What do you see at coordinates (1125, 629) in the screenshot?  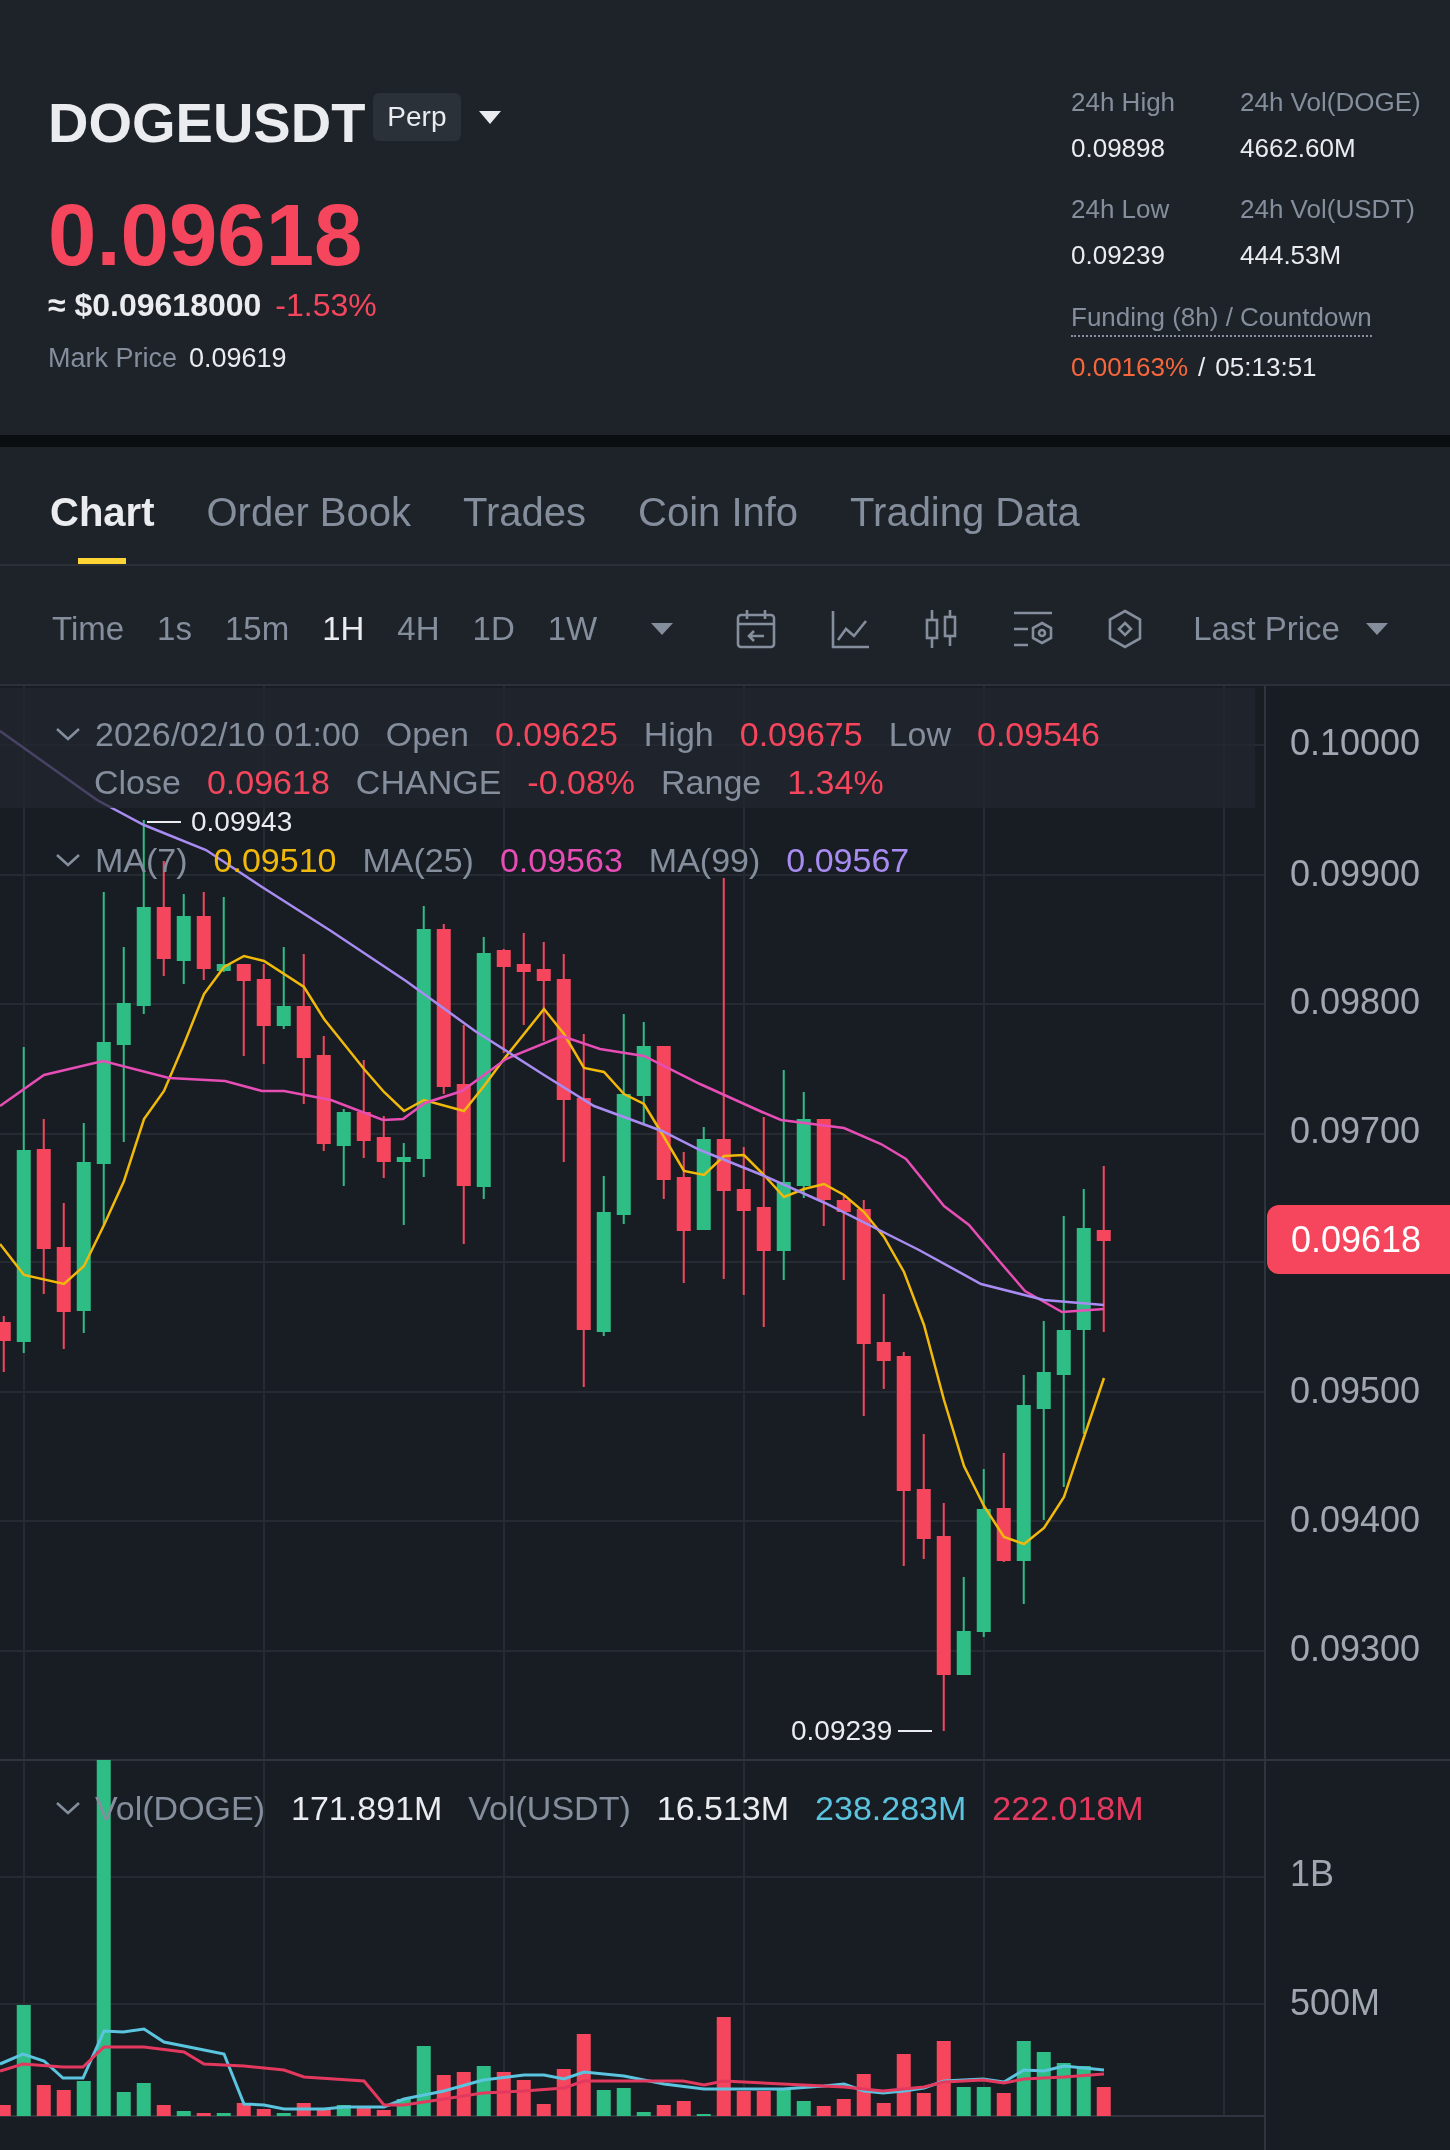 I see `hexagon-icon` at bounding box center [1125, 629].